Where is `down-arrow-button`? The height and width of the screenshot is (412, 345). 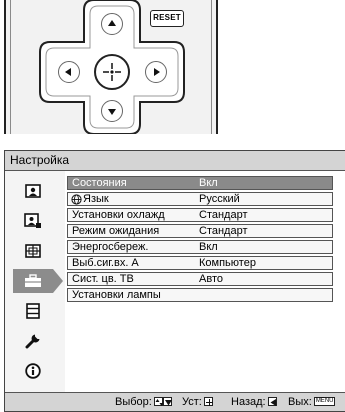 down-arrow-button is located at coordinates (112, 111).